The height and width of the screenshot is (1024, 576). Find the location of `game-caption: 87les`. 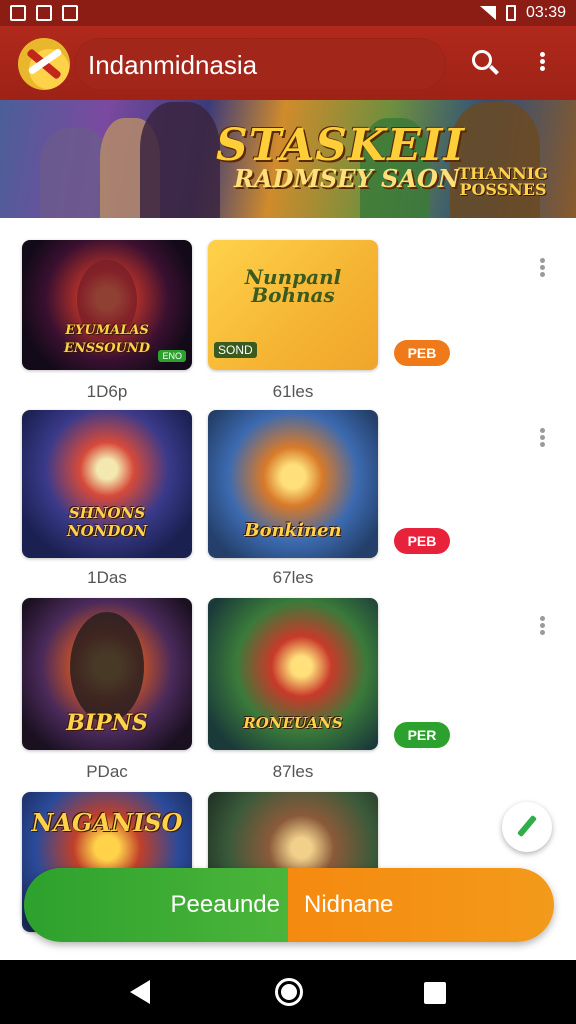

game-caption: 87les is located at coordinates (293, 771).